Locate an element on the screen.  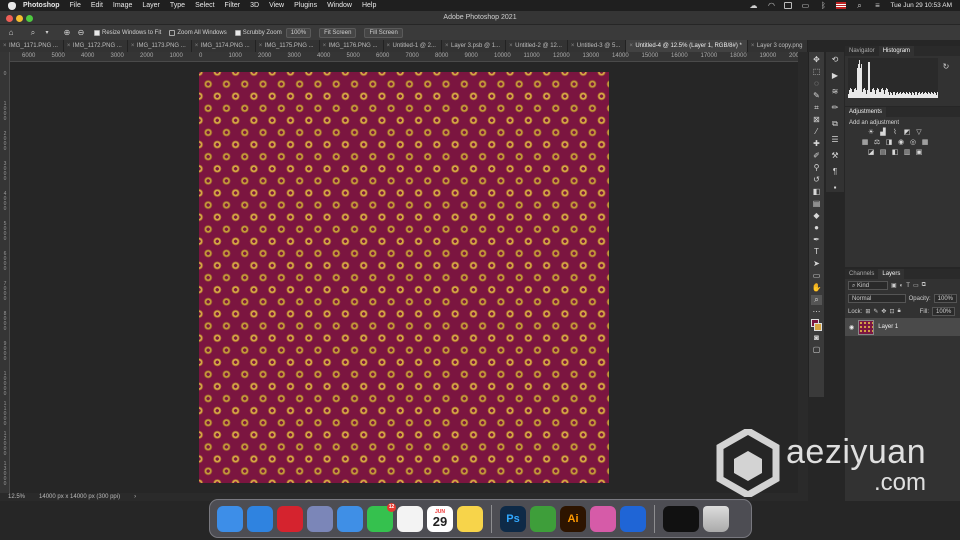
clone-stamp-icon: ⚲ is located at coordinates (816, 168).